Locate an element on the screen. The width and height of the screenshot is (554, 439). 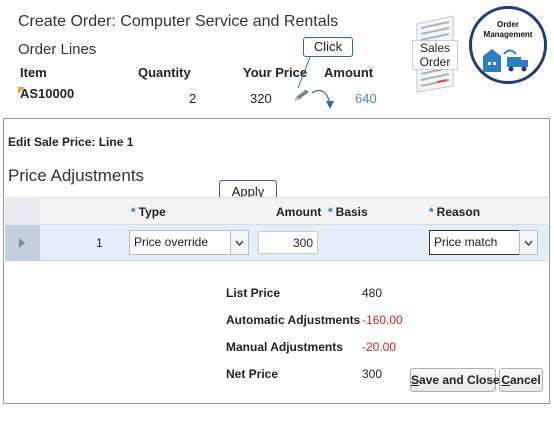
quantity-value: 2 is located at coordinates (193, 98).